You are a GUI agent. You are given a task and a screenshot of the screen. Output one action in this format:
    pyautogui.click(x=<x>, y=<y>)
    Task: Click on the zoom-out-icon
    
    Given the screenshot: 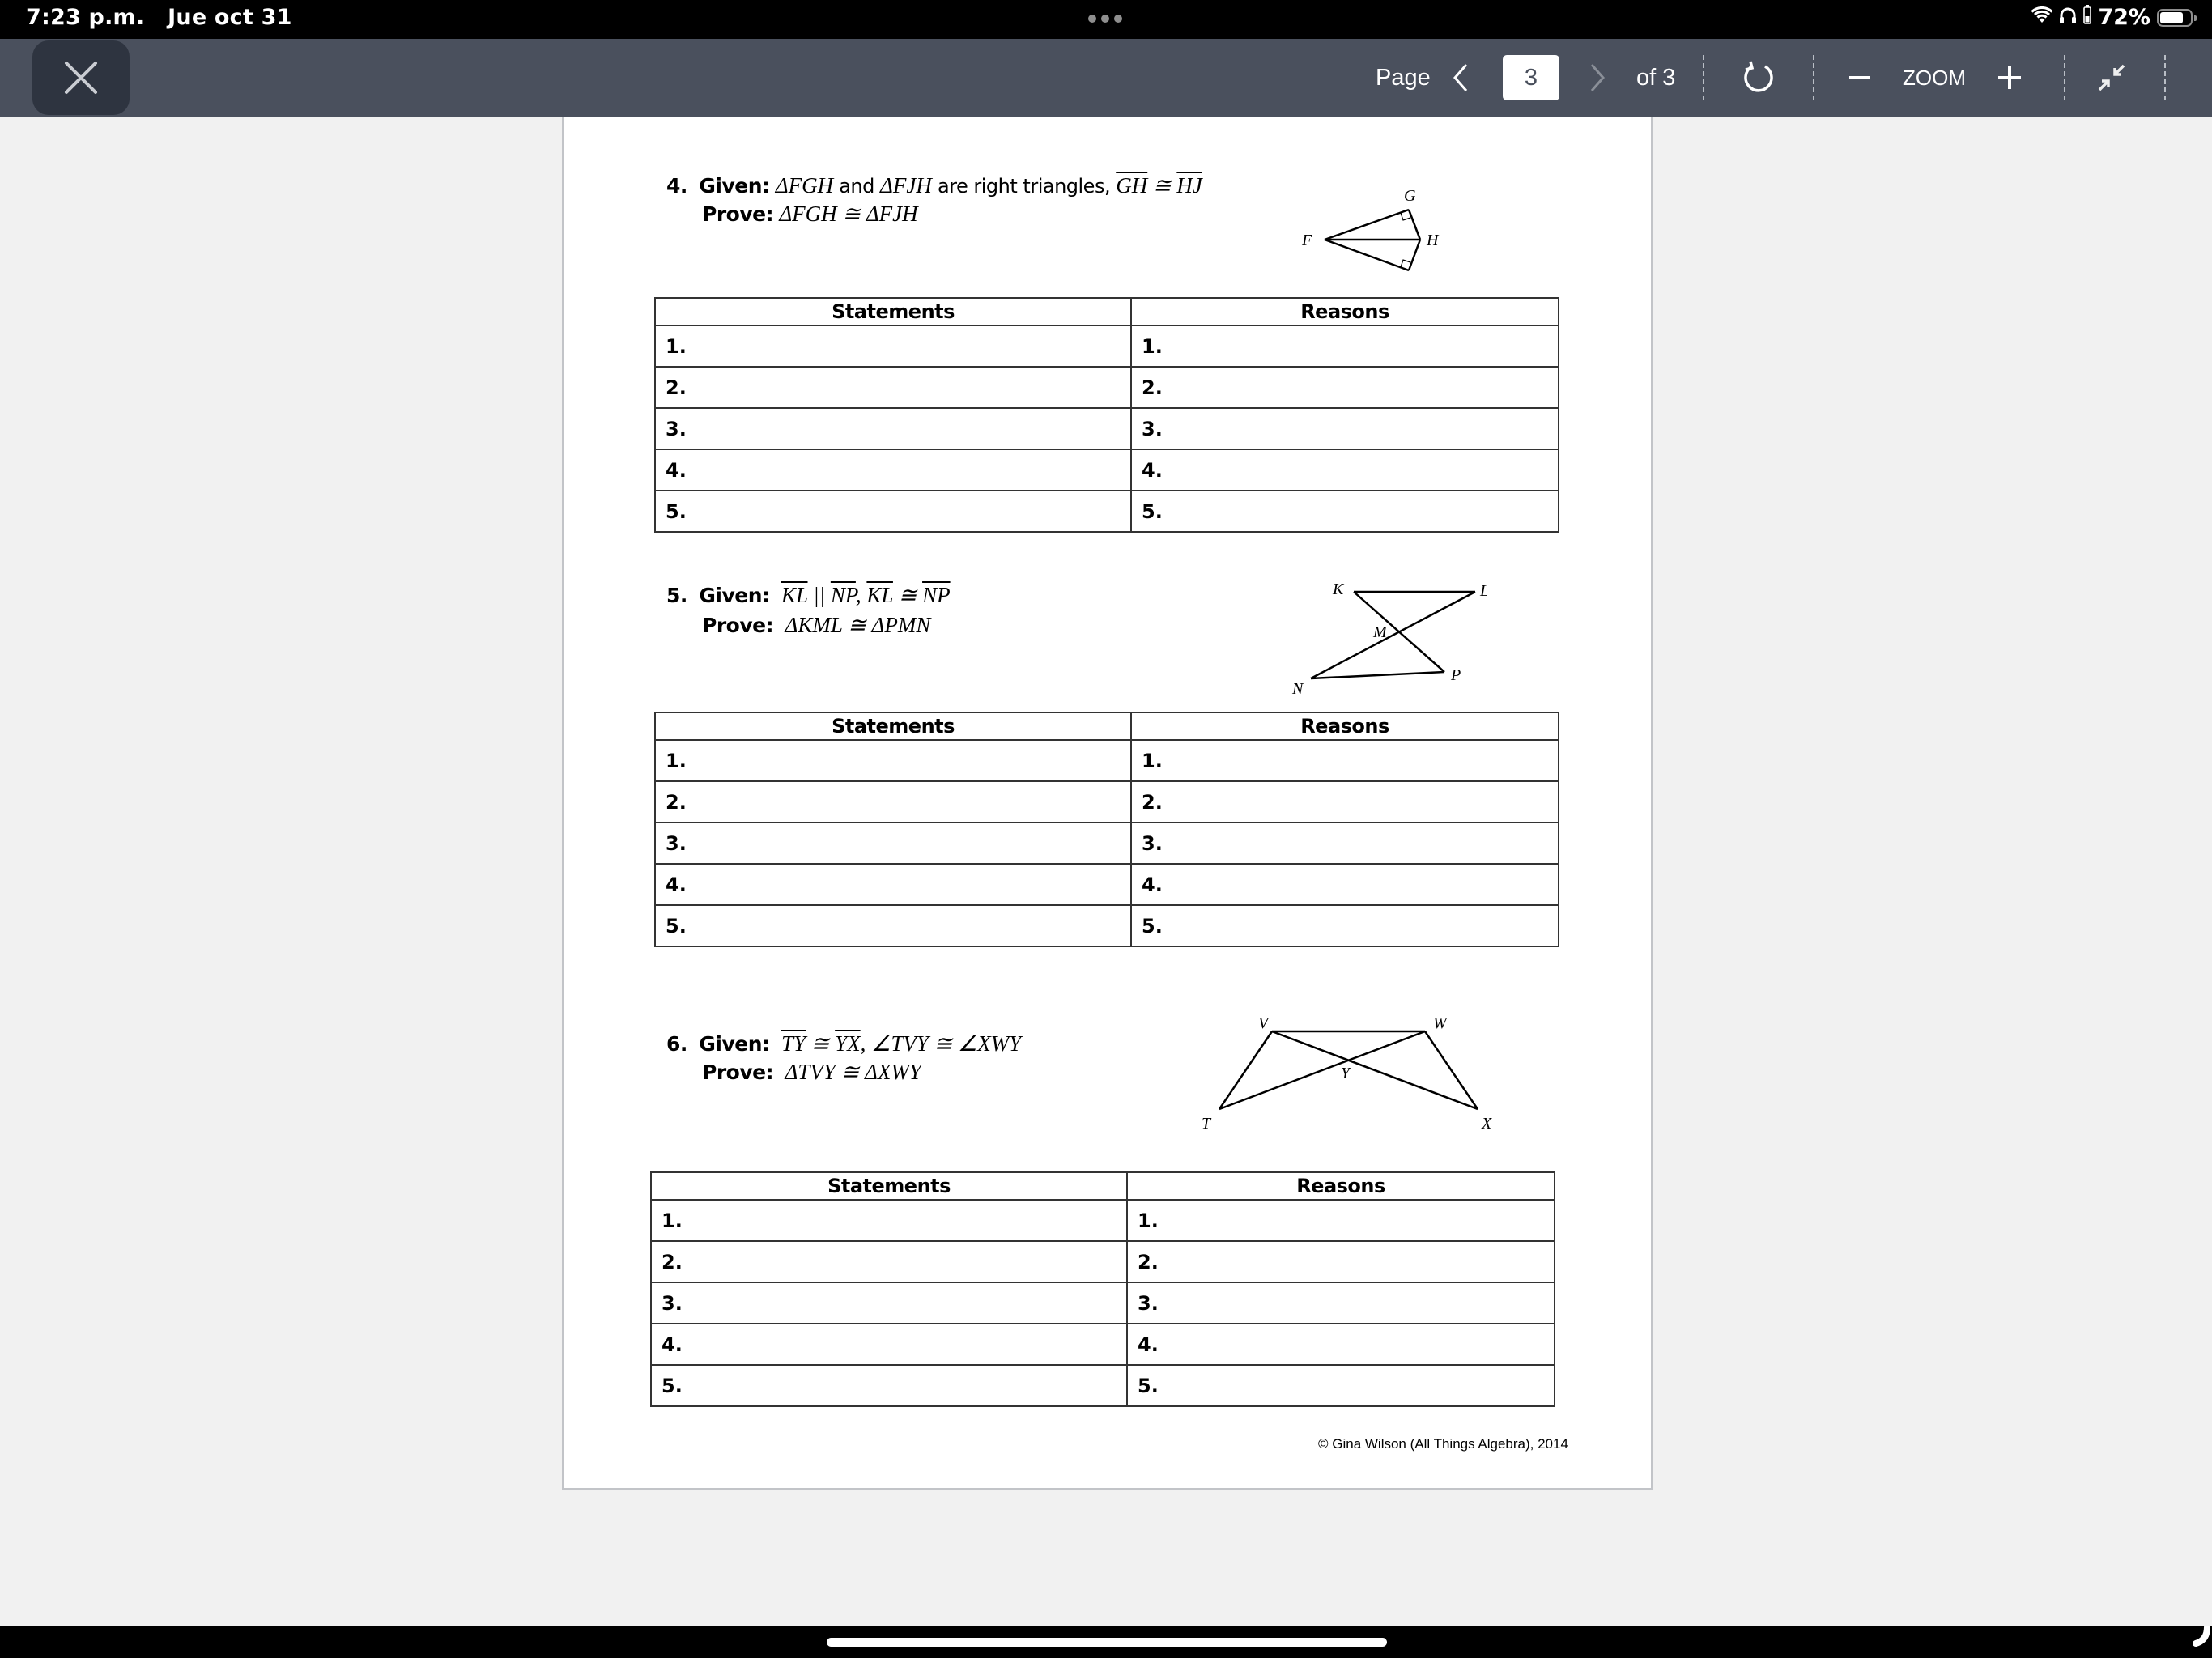 What is the action you would take?
    pyautogui.click(x=1860, y=77)
    